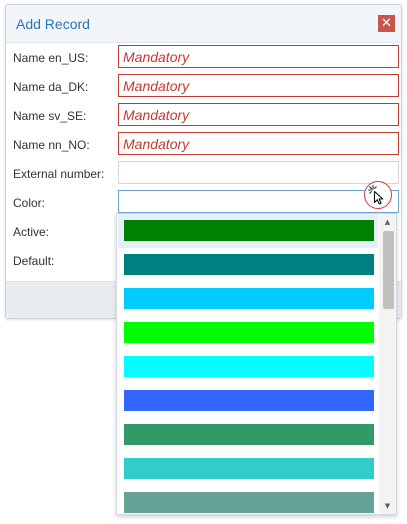 The height and width of the screenshot is (524, 407). What do you see at coordinates (51, 87) in the screenshot?
I see `name-da-dk-label: Name da_DK:` at bounding box center [51, 87].